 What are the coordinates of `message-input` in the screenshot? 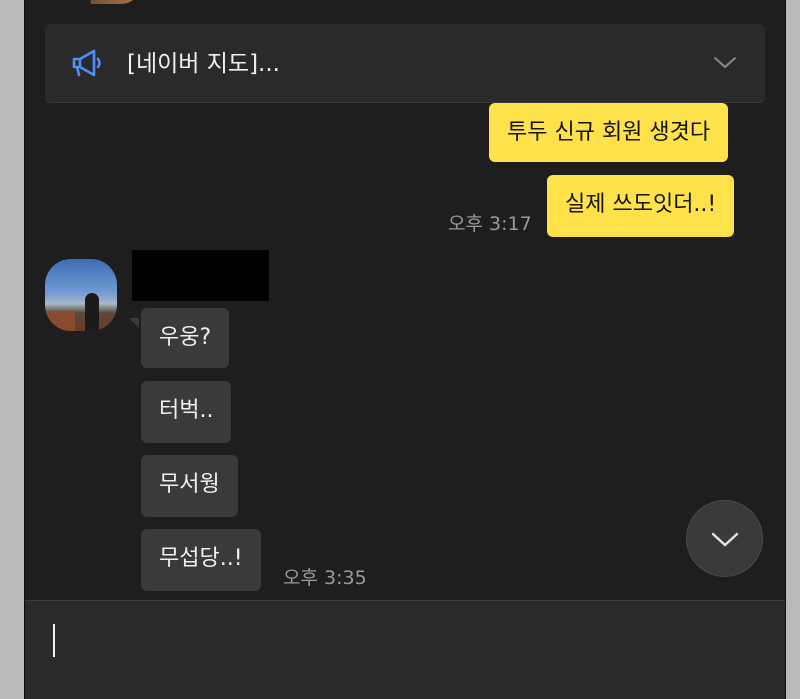 It's located at (405, 649).